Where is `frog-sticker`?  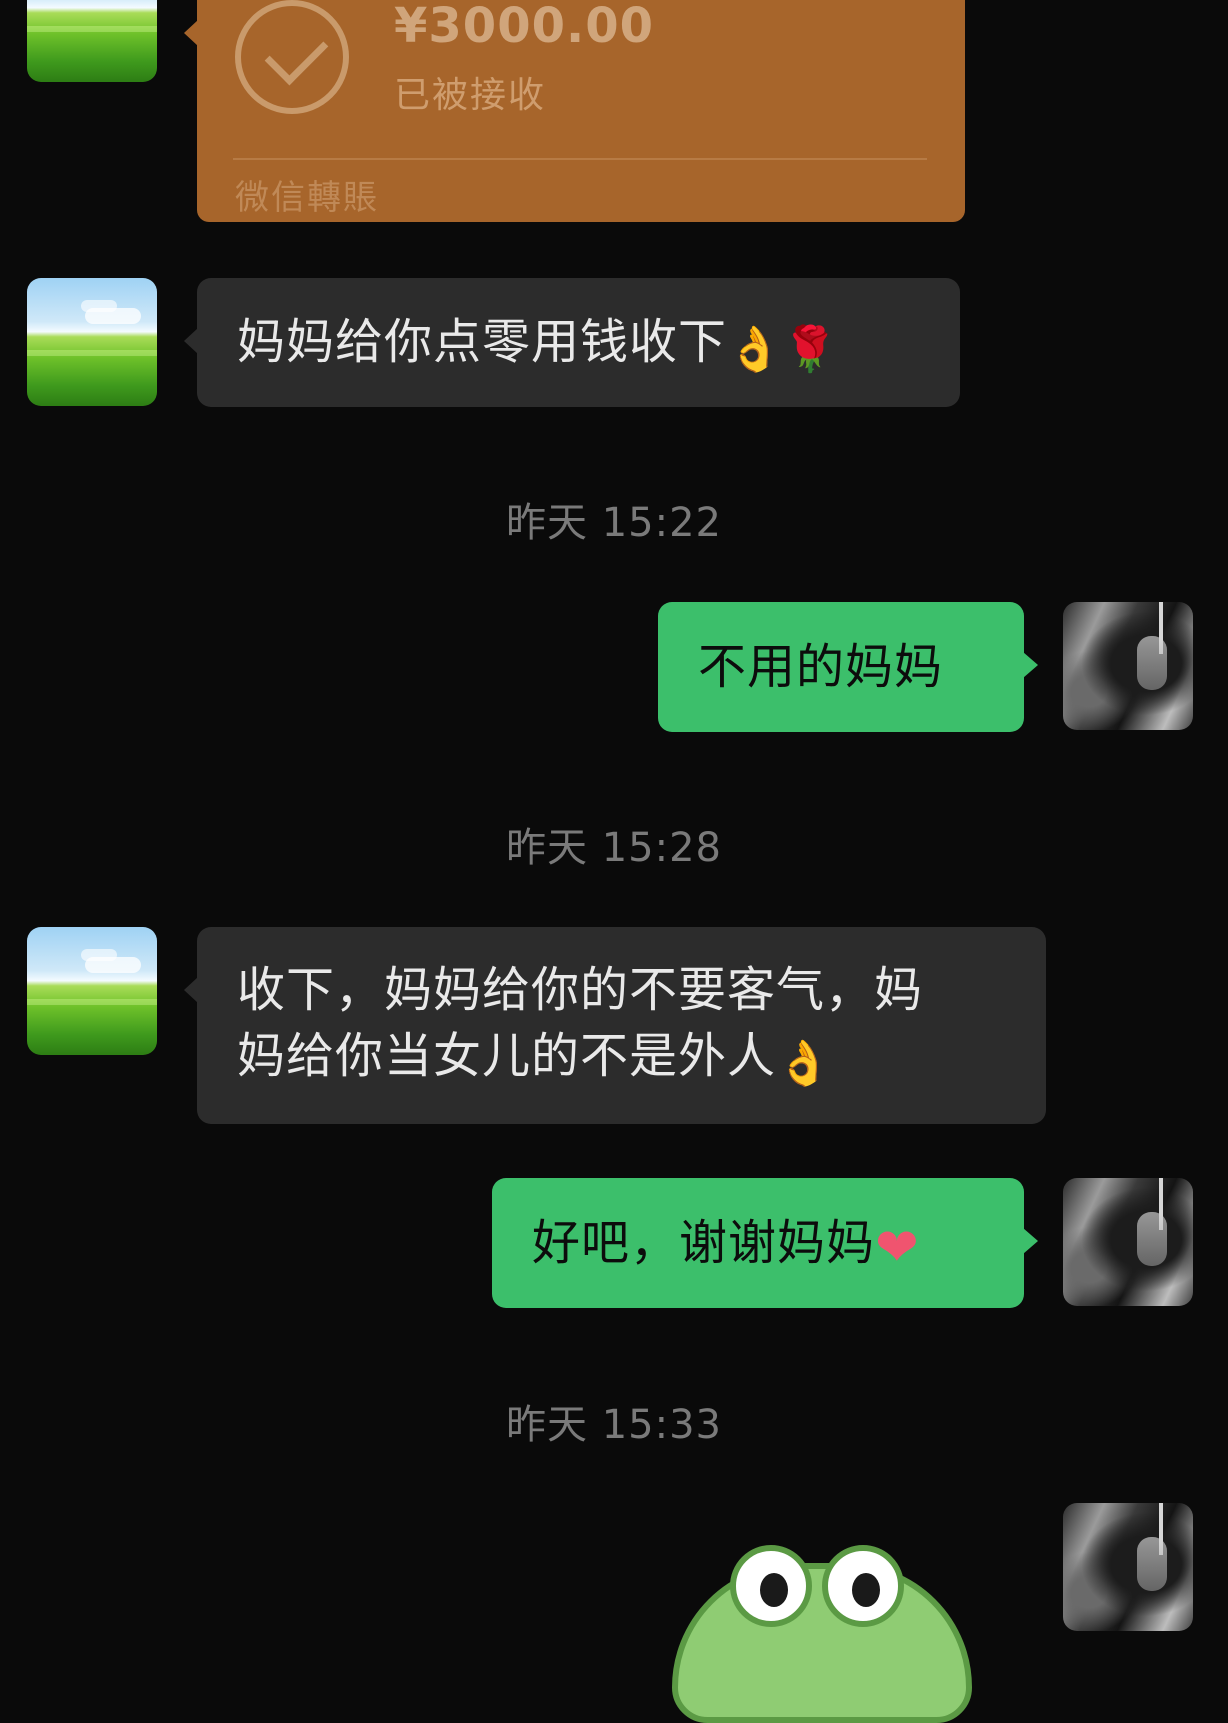 frog-sticker is located at coordinates (822, 1634).